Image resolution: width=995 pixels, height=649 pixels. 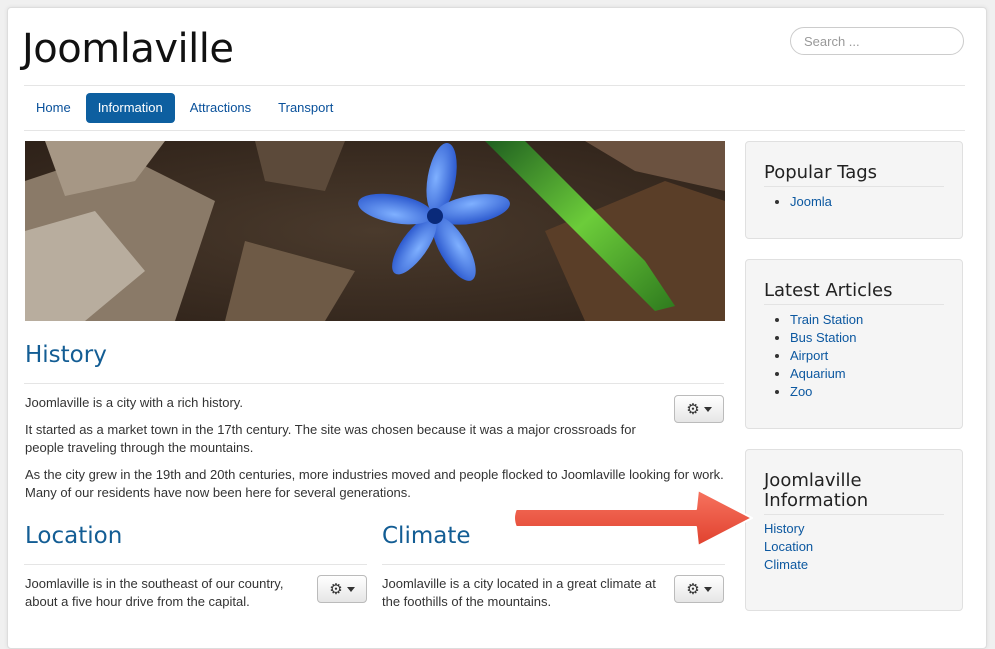 I want to click on list-item: Zoo, so click(x=826, y=392).